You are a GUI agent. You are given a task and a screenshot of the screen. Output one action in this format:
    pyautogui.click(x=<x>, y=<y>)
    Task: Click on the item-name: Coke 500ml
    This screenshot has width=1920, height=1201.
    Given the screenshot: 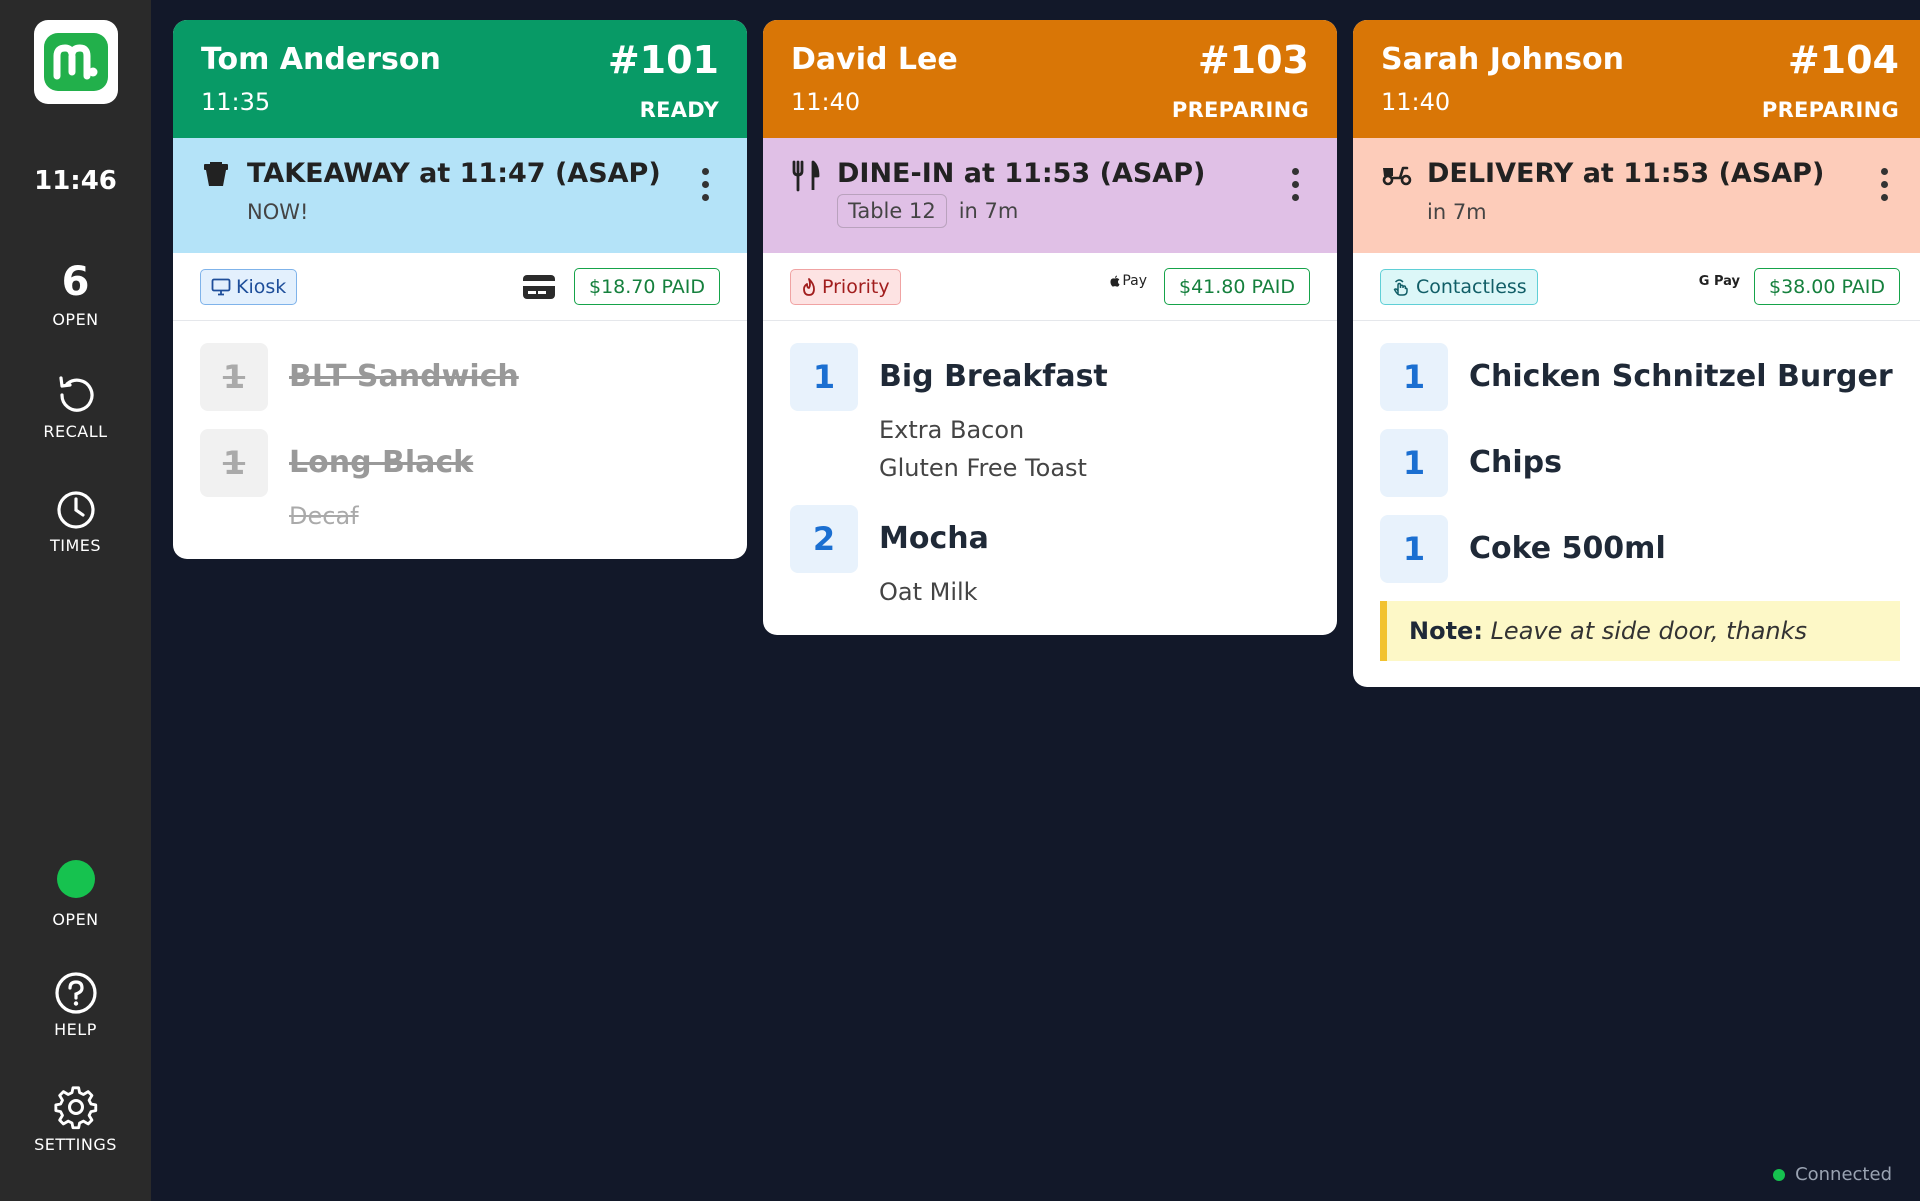 What is the action you would take?
    pyautogui.click(x=1567, y=548)
    